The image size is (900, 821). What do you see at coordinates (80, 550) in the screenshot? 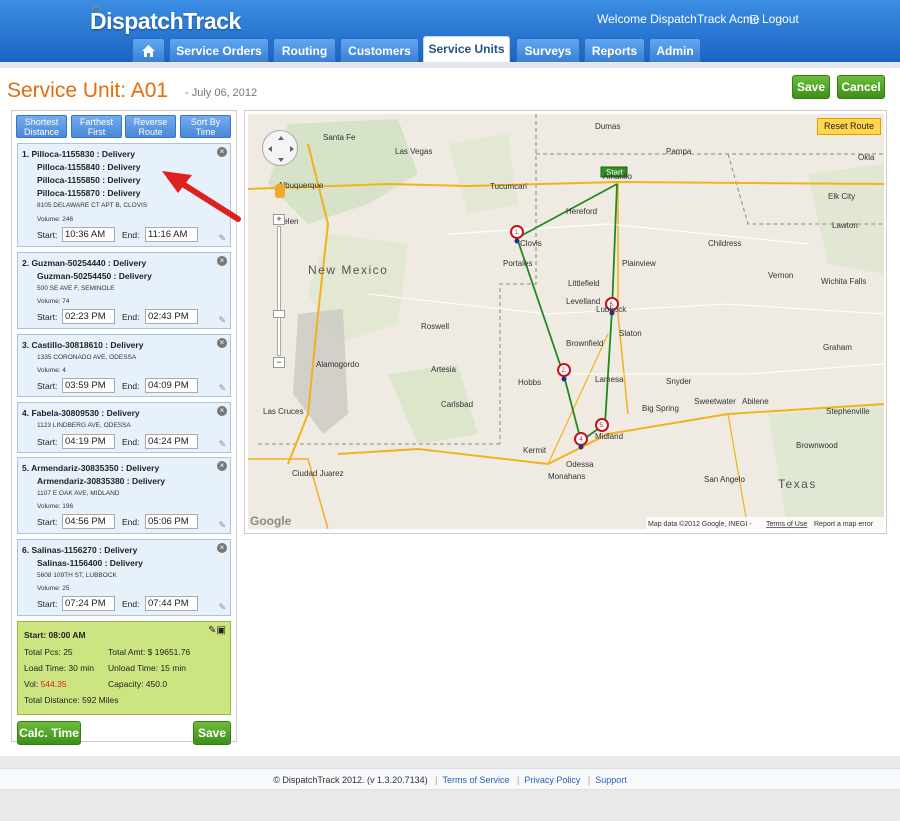
I see `order-line: 6. Salinas-1156270 : Delivery` at bounding box center [80, 550].